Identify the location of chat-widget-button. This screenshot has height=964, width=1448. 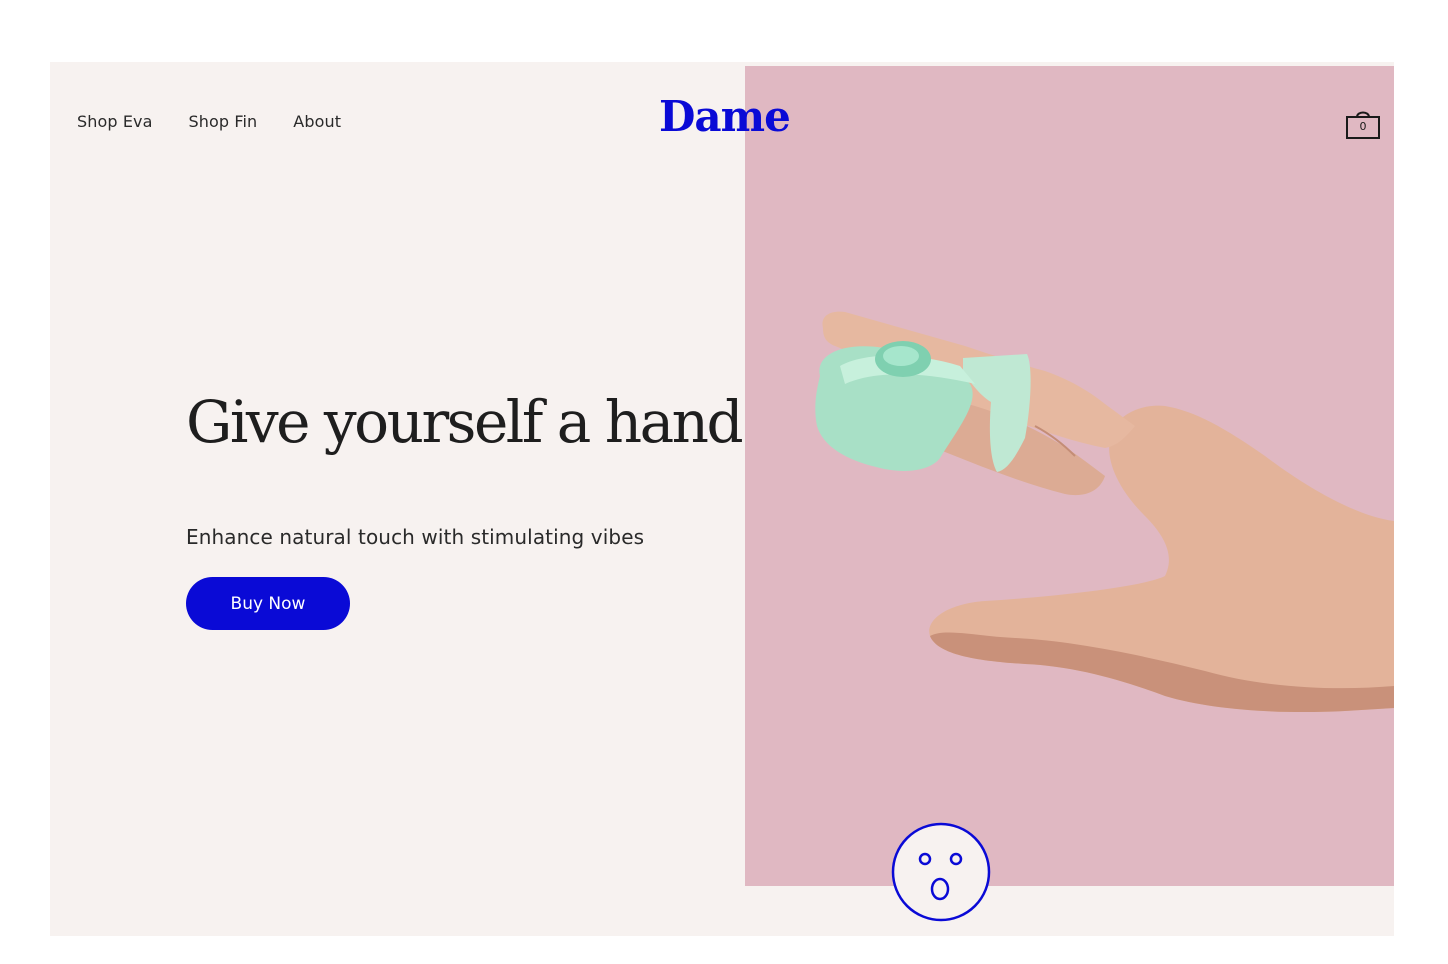
(941, 872).